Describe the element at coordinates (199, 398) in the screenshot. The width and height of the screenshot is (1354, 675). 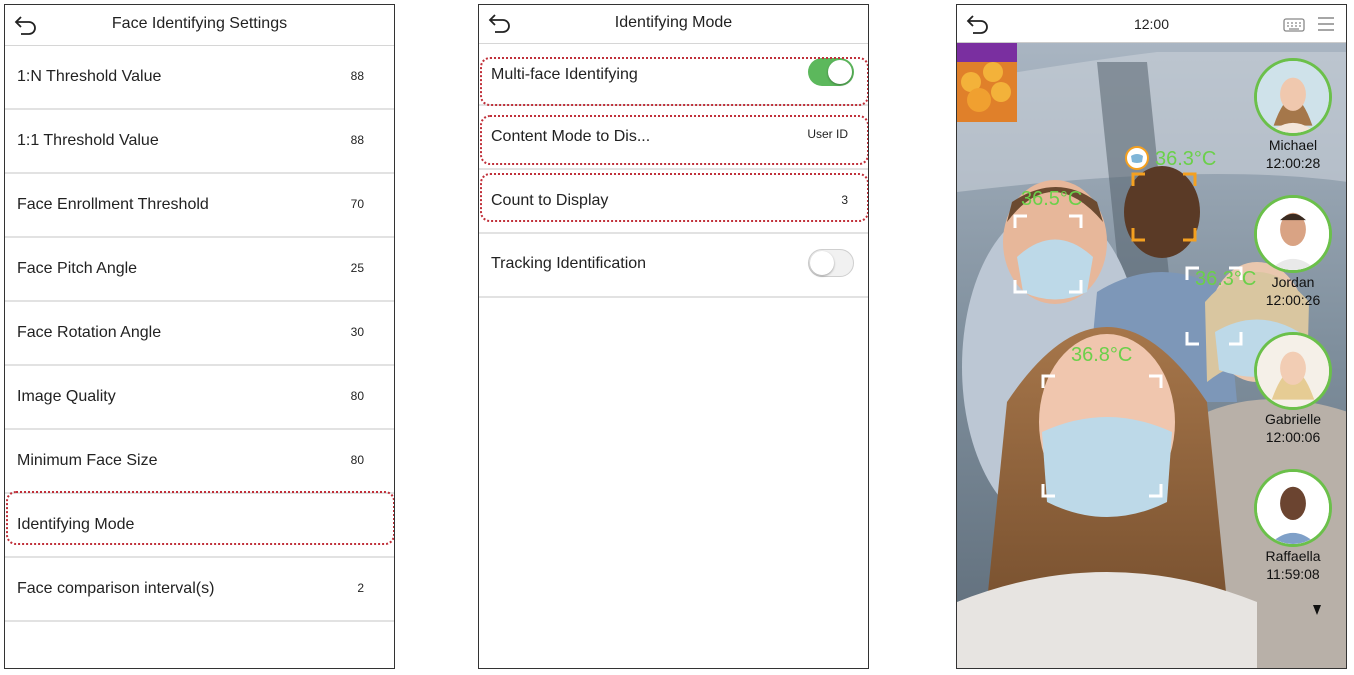
I see `setting-row-image-quality: Image Quality 80` at that location.